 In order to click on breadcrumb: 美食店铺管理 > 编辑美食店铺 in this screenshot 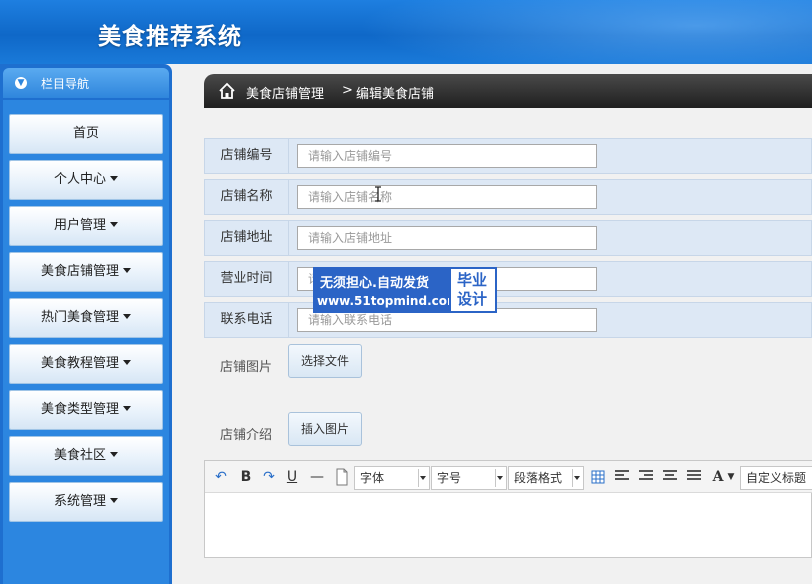, I will do `click(508, 91)`.